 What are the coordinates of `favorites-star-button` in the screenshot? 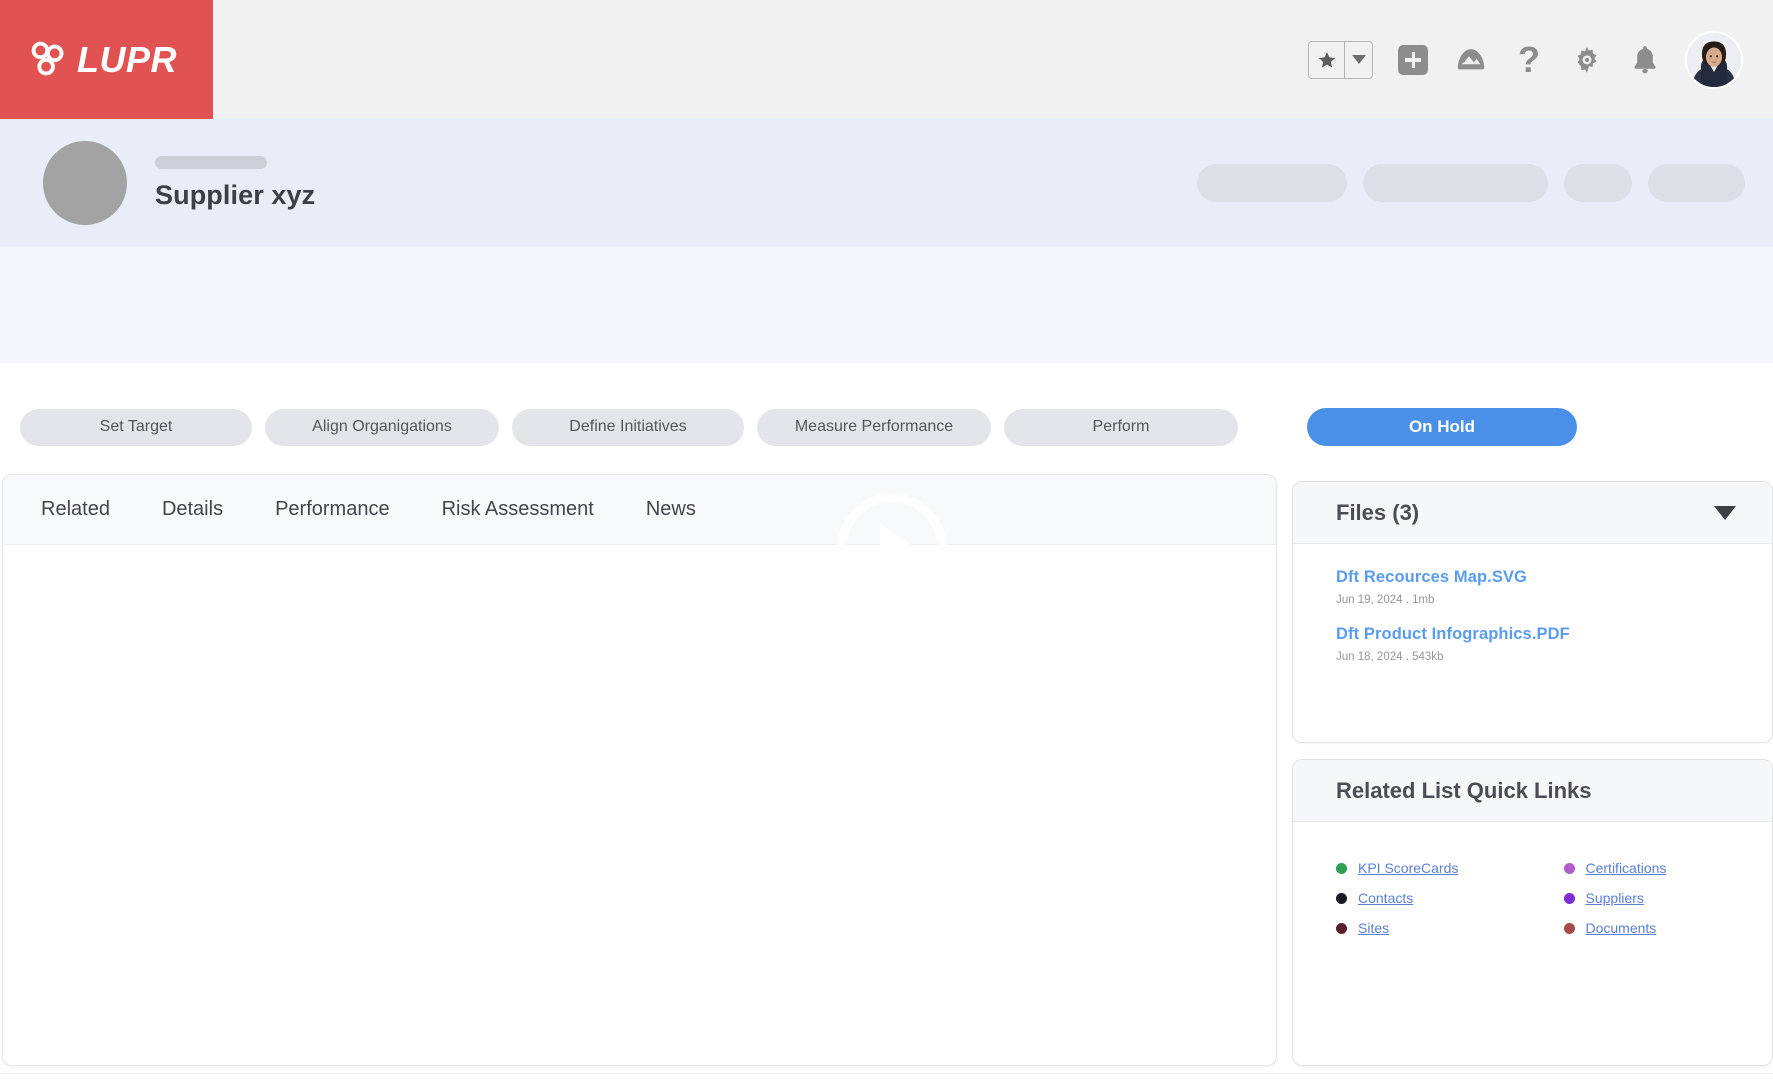 It's located at (1327, 59).